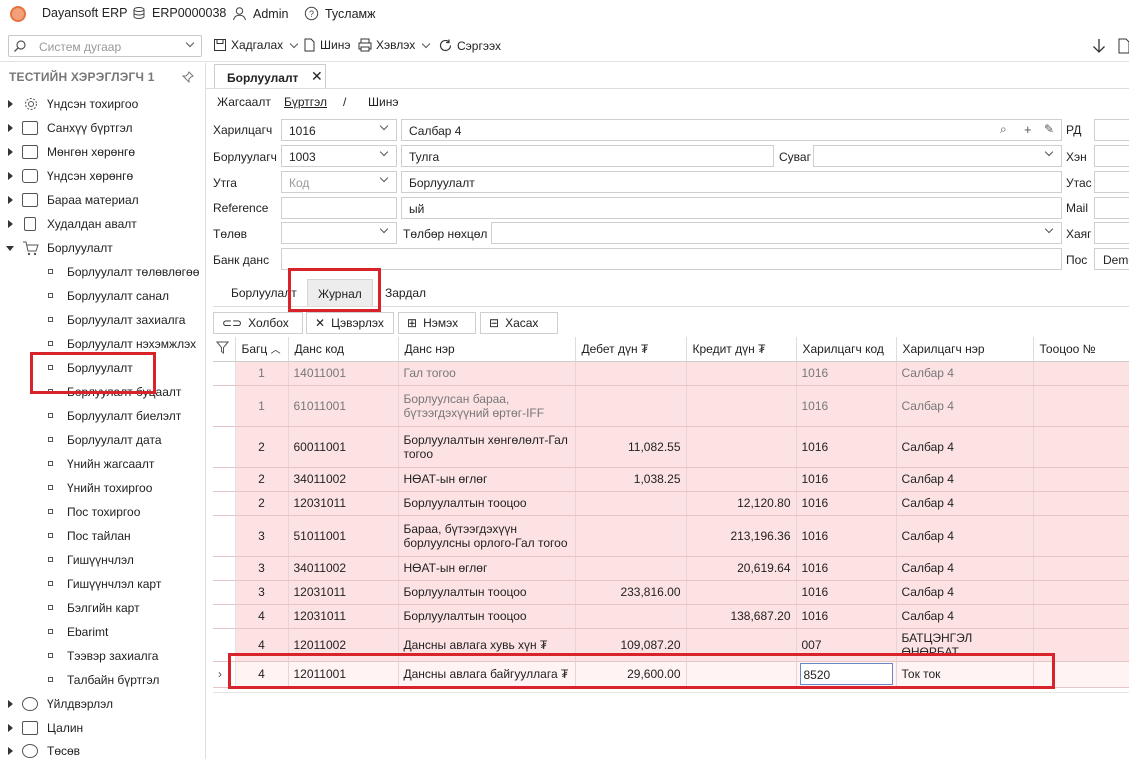 The width and height of the screenshot is (1129, 762). I want to click on address-field, so click(1111, 233).